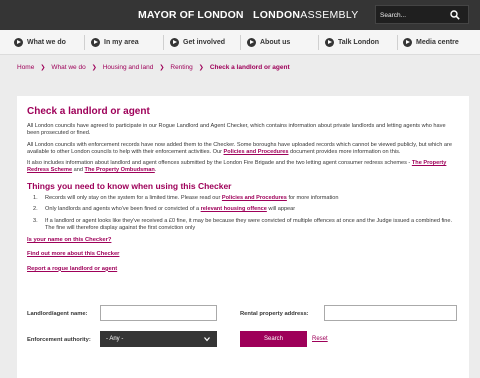  I want to click on report-rogue-landlord-link: Report a rogue landlord or agent, so click(72, 269).